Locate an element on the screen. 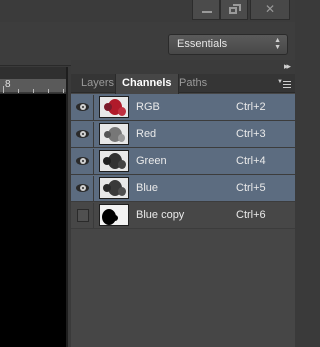 The image size is (320, 347). close-icon: ✕ is located at coordinates (270, 9).